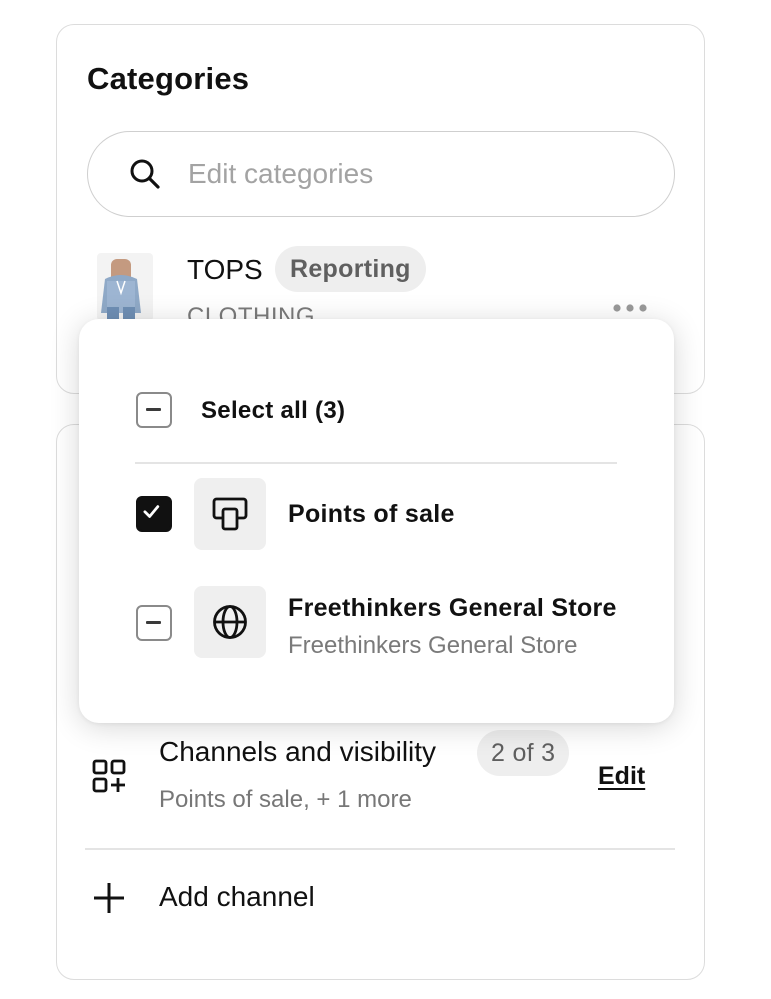 The width and height of the screenshot is (771, 999). I want to click on checkmark-icon, so click(151, 511).